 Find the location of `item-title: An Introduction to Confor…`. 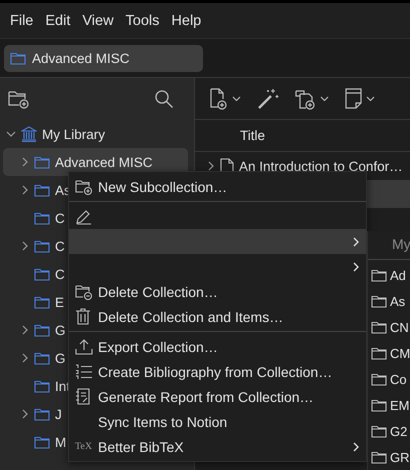

item-title: An Introduction to Confor… is located at coordinates (321, 166).